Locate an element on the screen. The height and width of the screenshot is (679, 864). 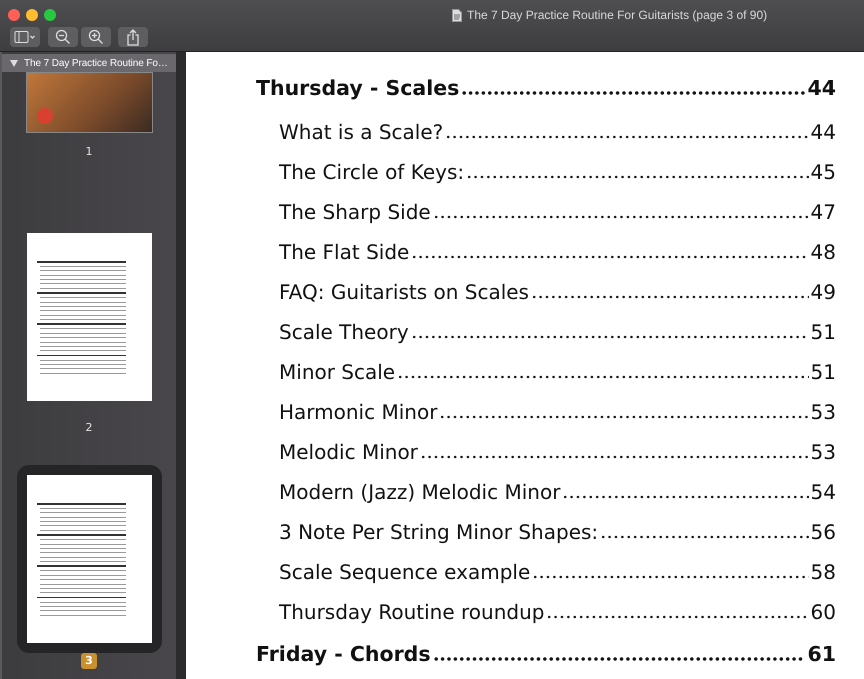
disclosure-triangle-icon is located at coordinates (14, 63).